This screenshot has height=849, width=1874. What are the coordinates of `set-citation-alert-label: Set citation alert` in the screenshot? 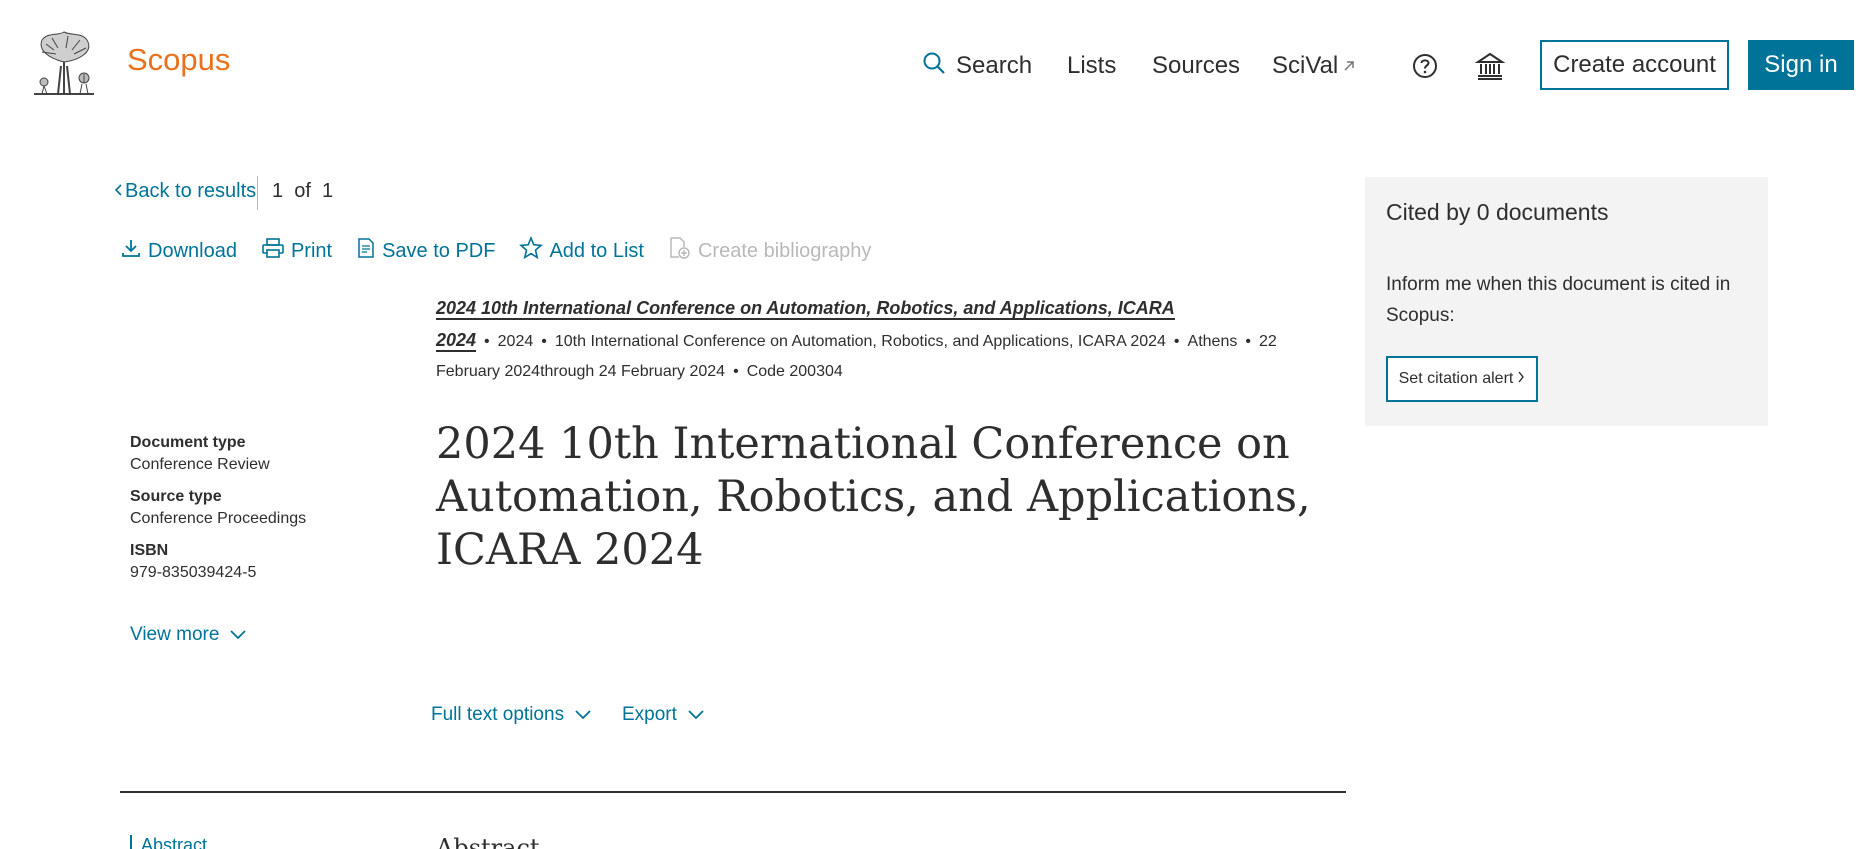 It's located at (1456, 378).